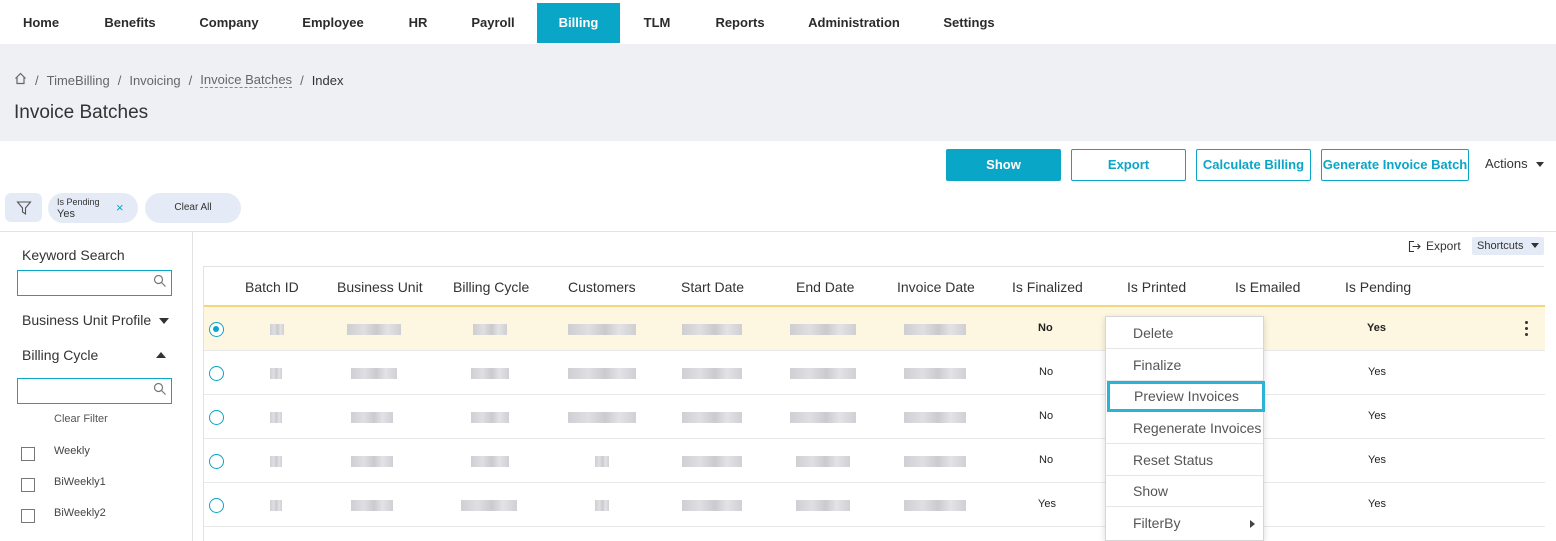  What do you see at coordinates (1184, 428) in the screenshot?
I see `menu-item-regenerate-invoices: Regenerate Invoices` at bounding box center [1184, 428].